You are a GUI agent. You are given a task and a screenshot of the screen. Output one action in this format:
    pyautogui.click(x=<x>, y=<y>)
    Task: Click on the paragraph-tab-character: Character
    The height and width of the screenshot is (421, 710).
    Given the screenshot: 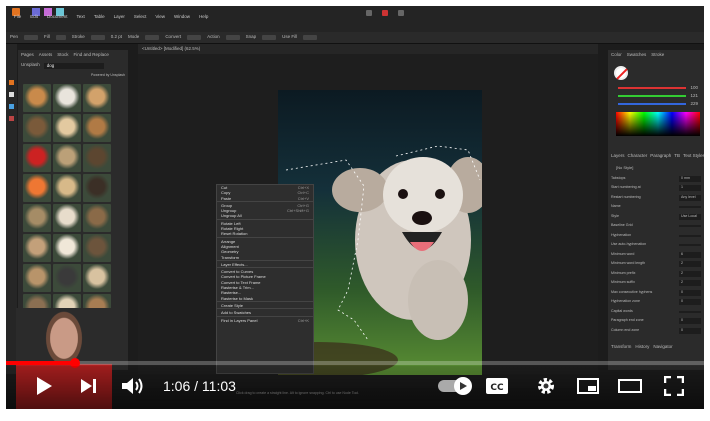 What is the action you would take?
    pyautogui.click(x=638, y=156)
    